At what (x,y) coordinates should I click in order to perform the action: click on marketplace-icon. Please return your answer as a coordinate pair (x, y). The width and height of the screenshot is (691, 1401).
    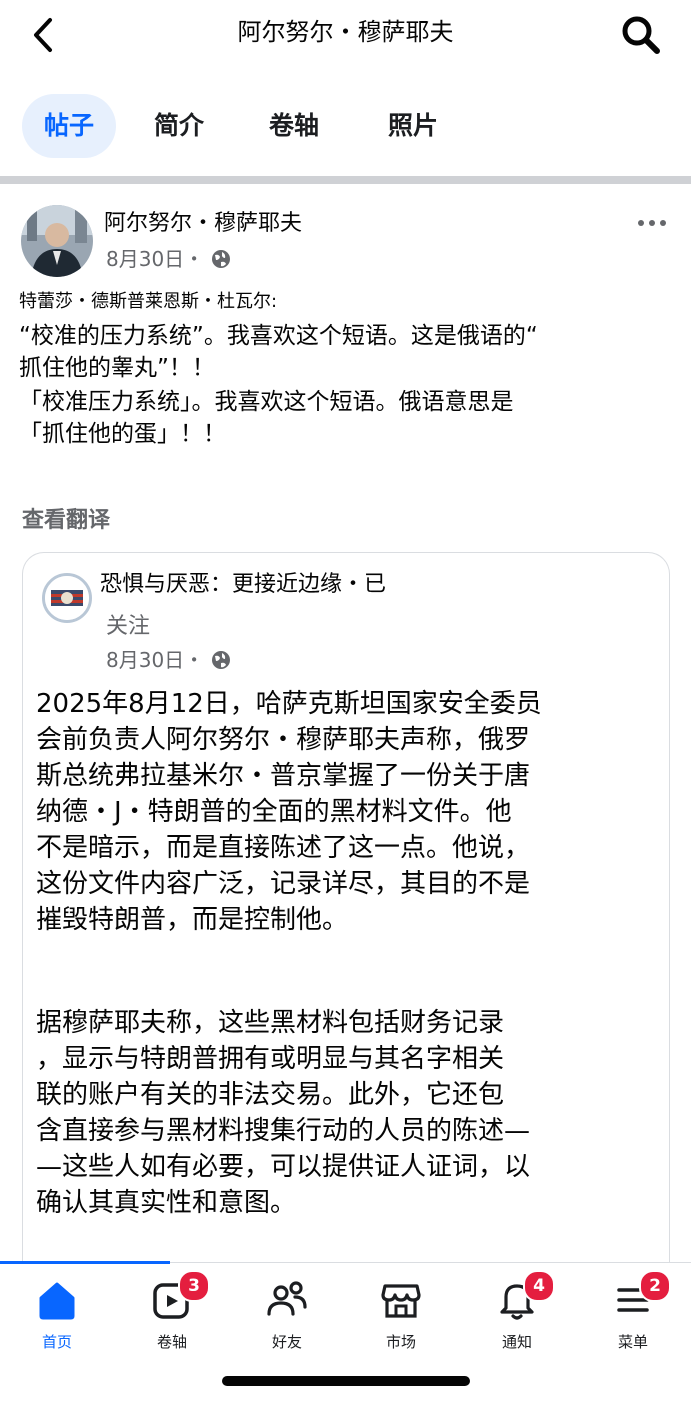
    Looking at the image, I should click on (401, 1301).